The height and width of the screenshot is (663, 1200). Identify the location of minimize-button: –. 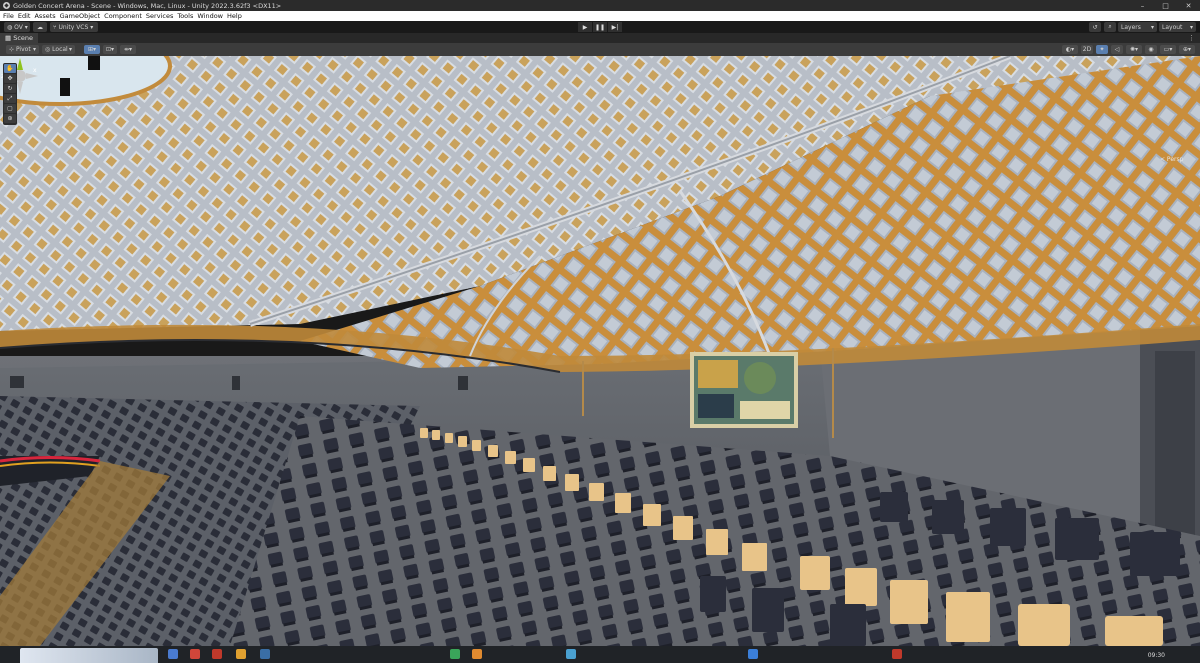
(1142, 5).